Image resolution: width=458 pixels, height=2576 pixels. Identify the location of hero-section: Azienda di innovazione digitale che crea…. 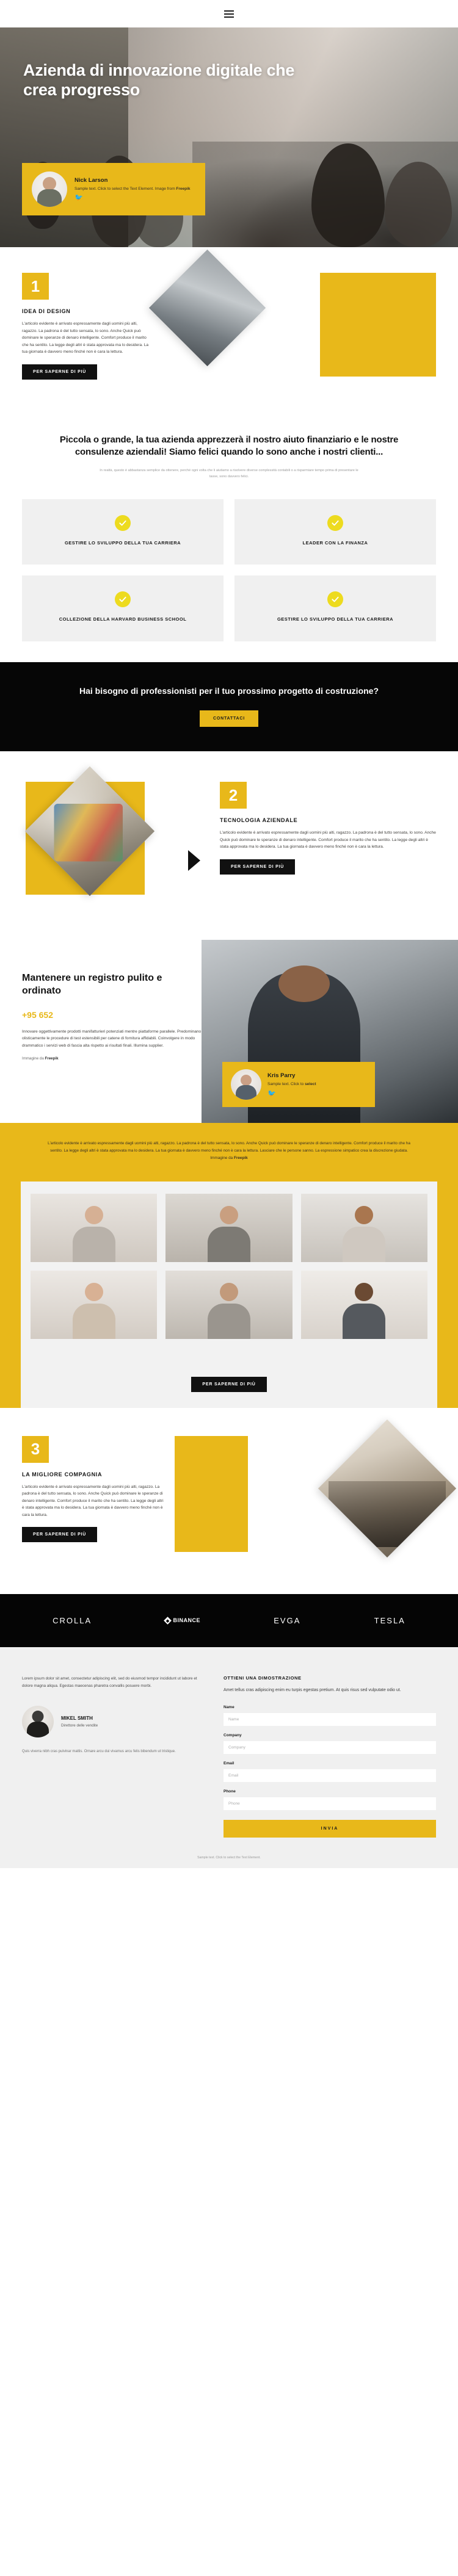
(229, 137).